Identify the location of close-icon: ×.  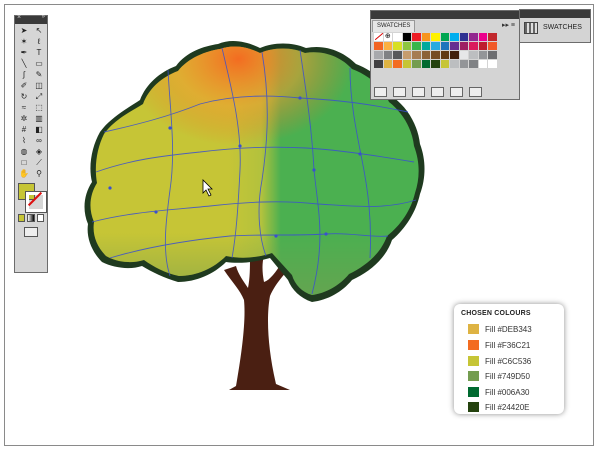
(19, 17).